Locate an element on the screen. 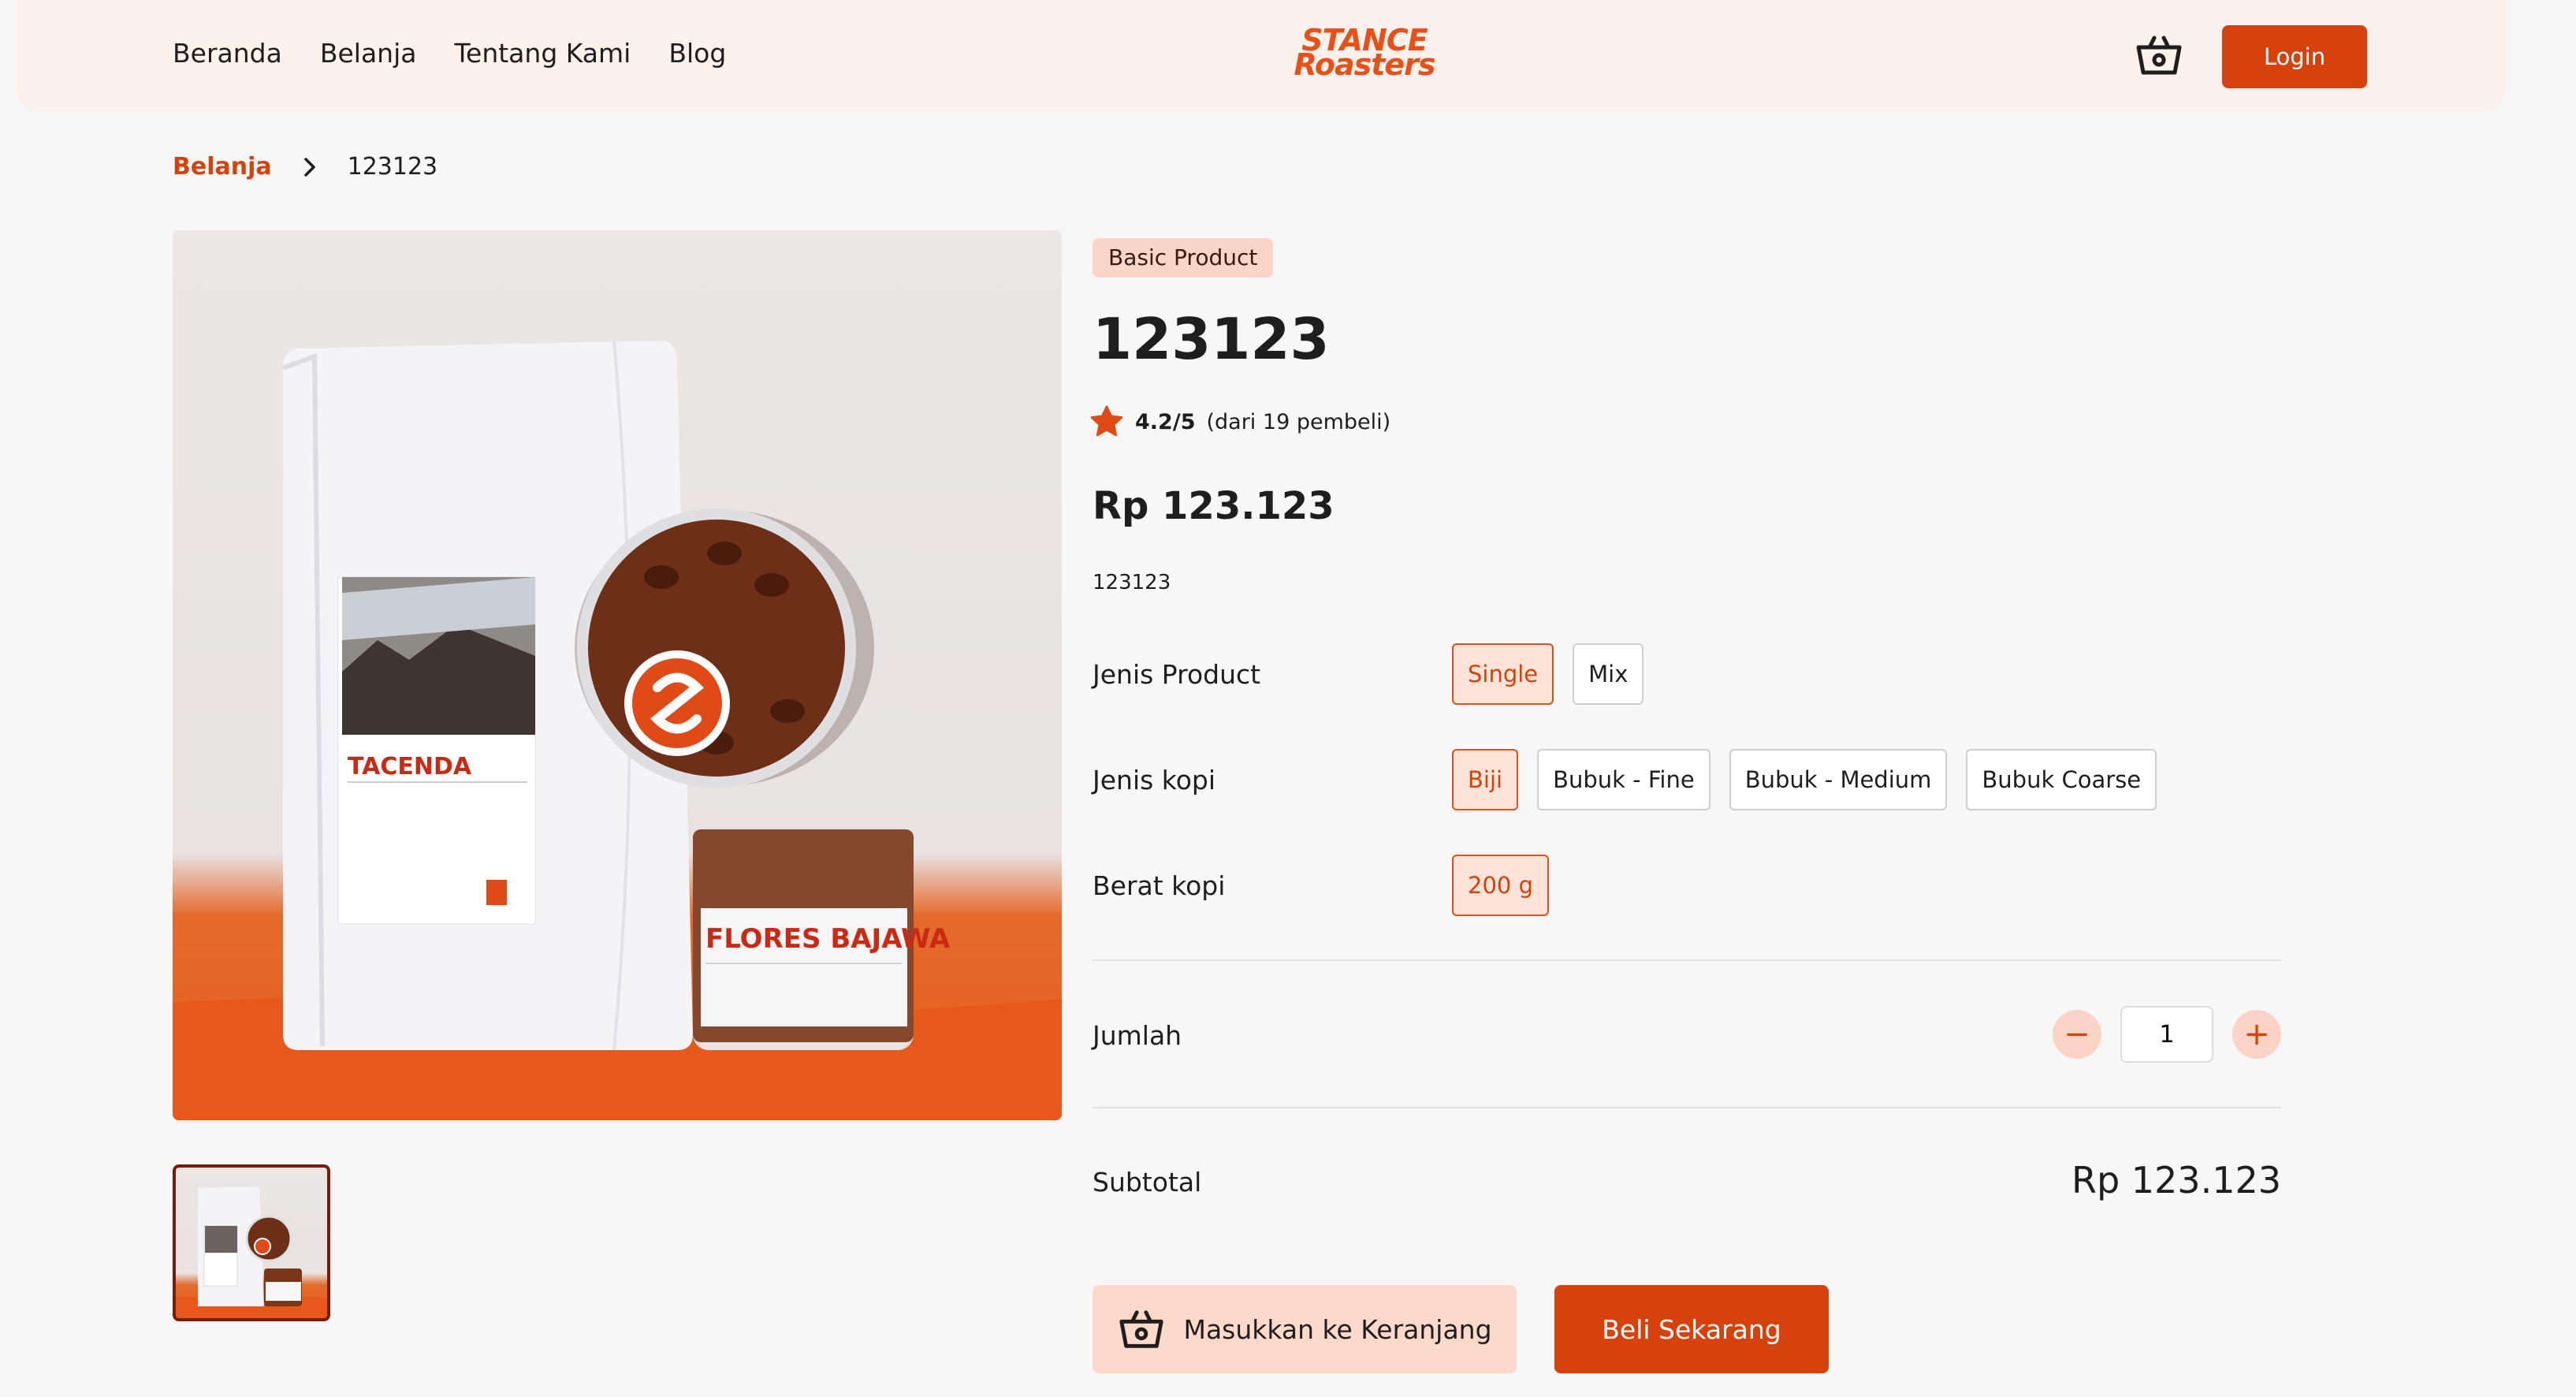 Image resolution: width=2576 pixels, height=1397 pixels. product-rating: 4.2/5 (dari 19 pembeli) is located at coordinates (1239, 421).